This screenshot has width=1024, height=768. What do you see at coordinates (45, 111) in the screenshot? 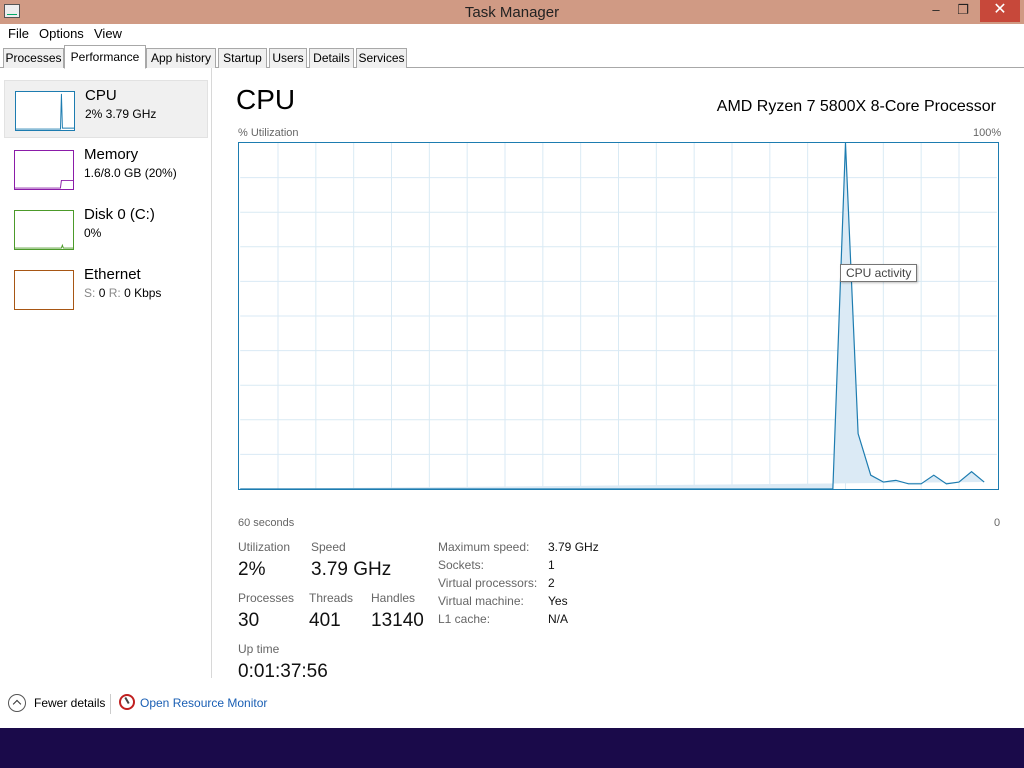
I see `cpu-thumbnail-graph` at bounding box center [45, 111].